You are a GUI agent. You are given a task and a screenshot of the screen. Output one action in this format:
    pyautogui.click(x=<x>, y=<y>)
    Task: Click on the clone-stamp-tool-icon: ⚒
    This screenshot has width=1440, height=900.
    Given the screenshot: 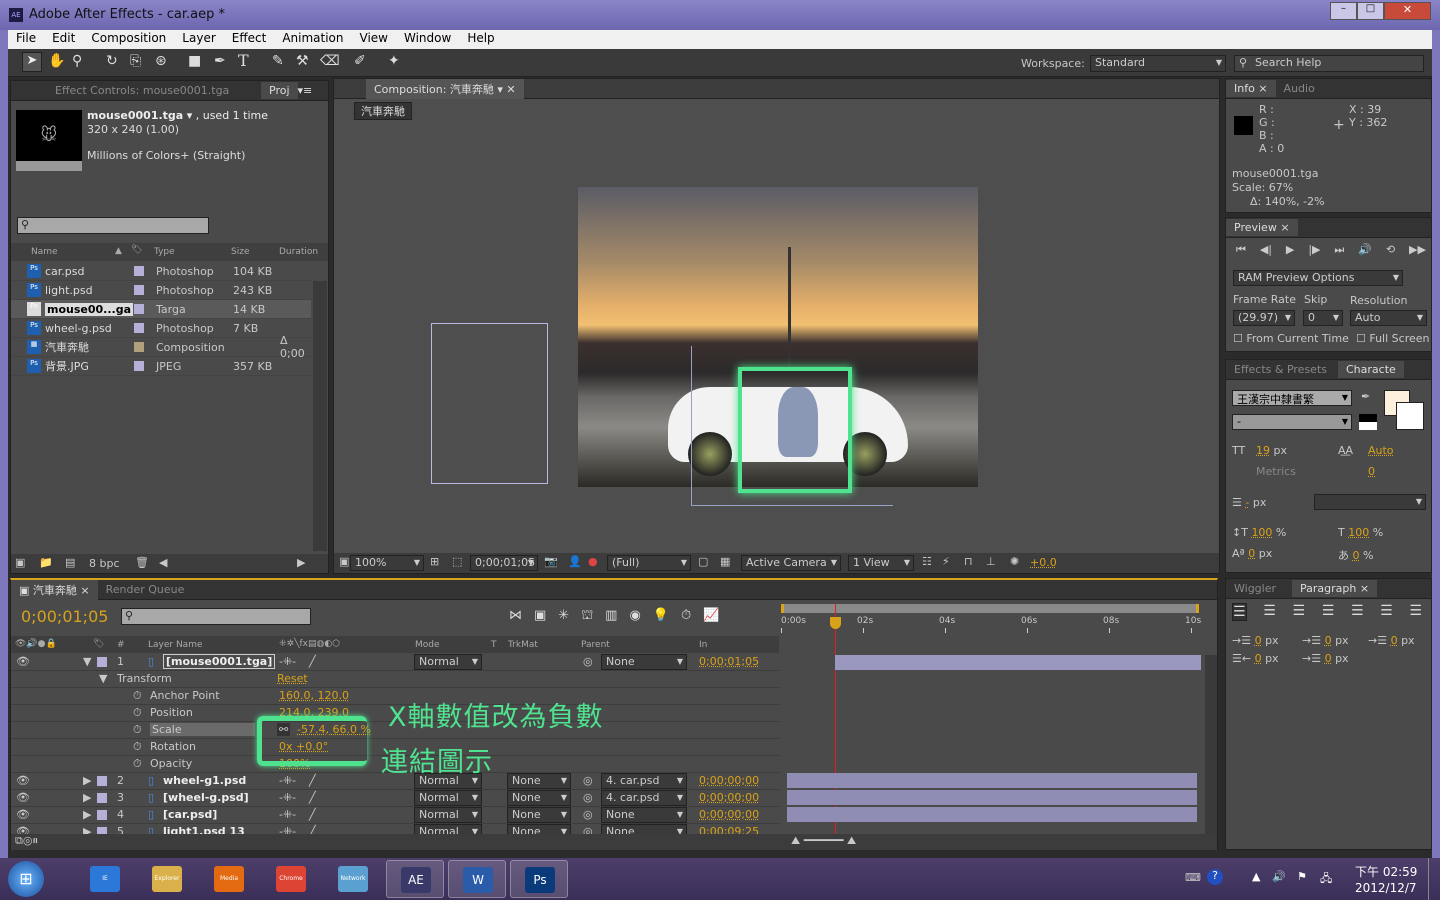 What is the action you would take?
    pyautogui.click(x=302, y=61)
    